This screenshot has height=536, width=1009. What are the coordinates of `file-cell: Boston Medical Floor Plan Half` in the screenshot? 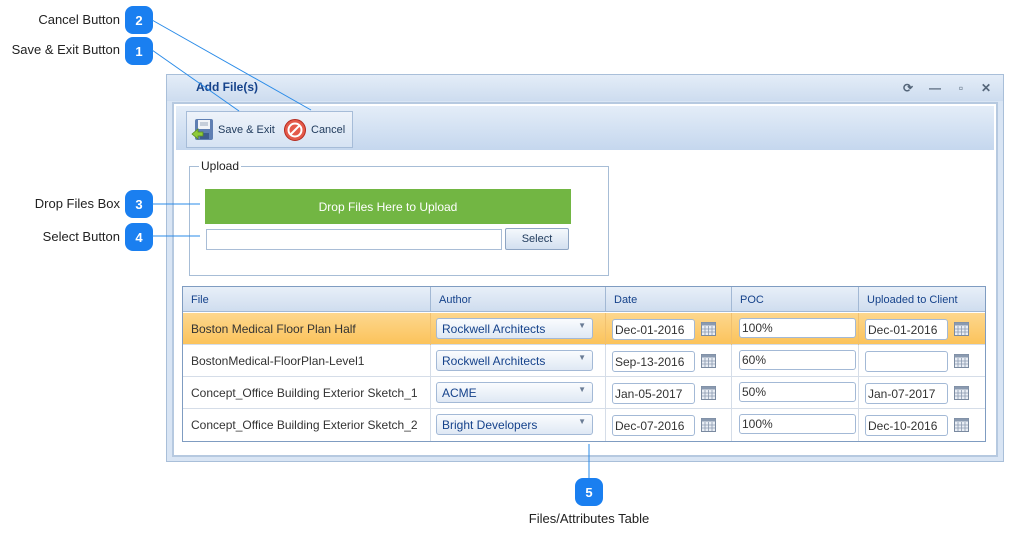 It's located at (307, 329).